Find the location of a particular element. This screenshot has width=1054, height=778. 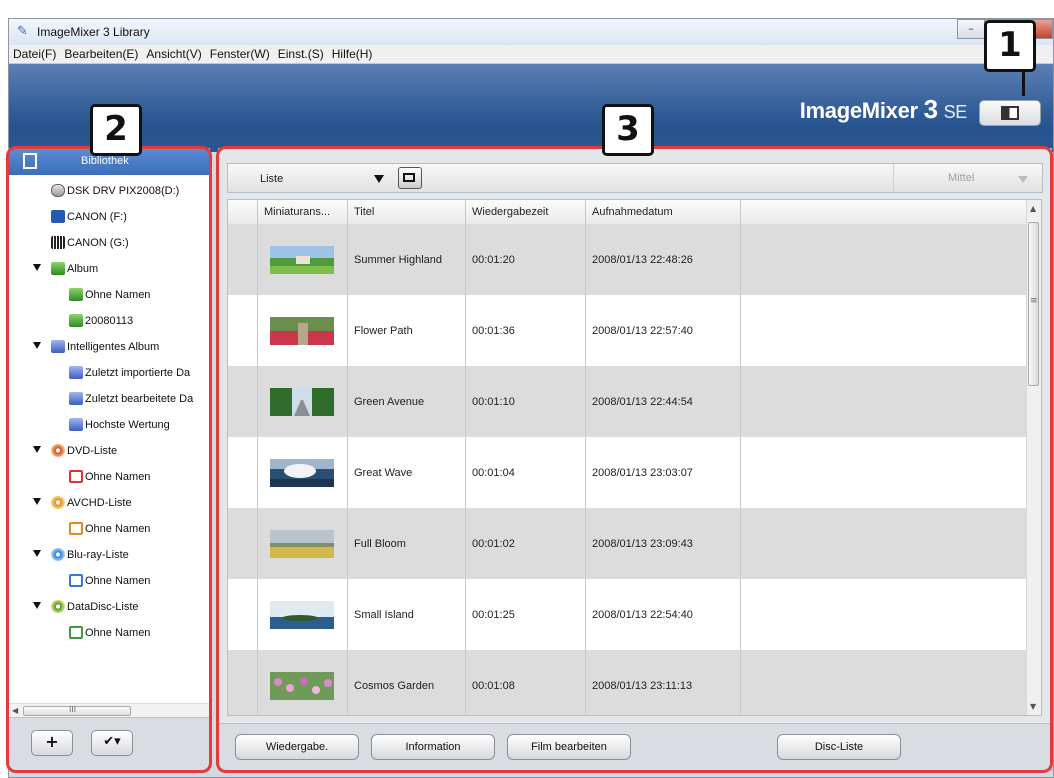

header-banner: ImageMixer 3 SE is located at coordinates (531, 108).